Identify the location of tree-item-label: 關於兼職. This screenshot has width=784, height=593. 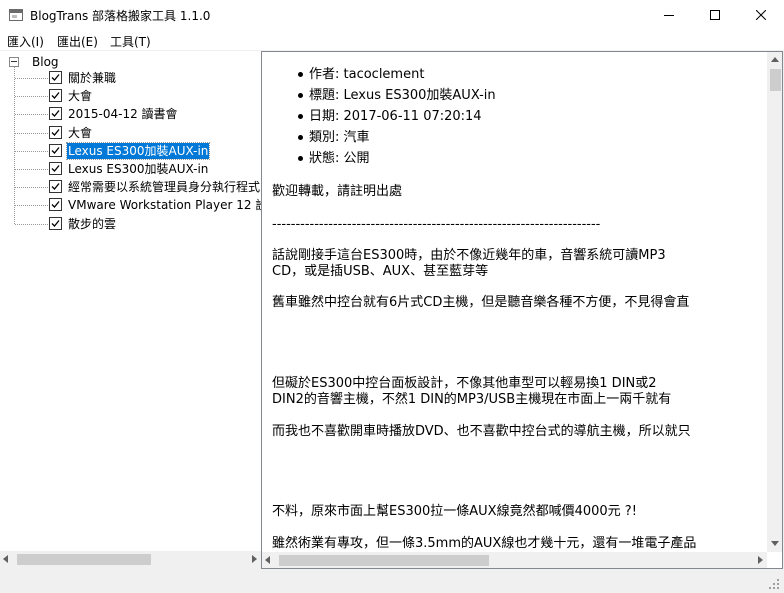
(92, 78).